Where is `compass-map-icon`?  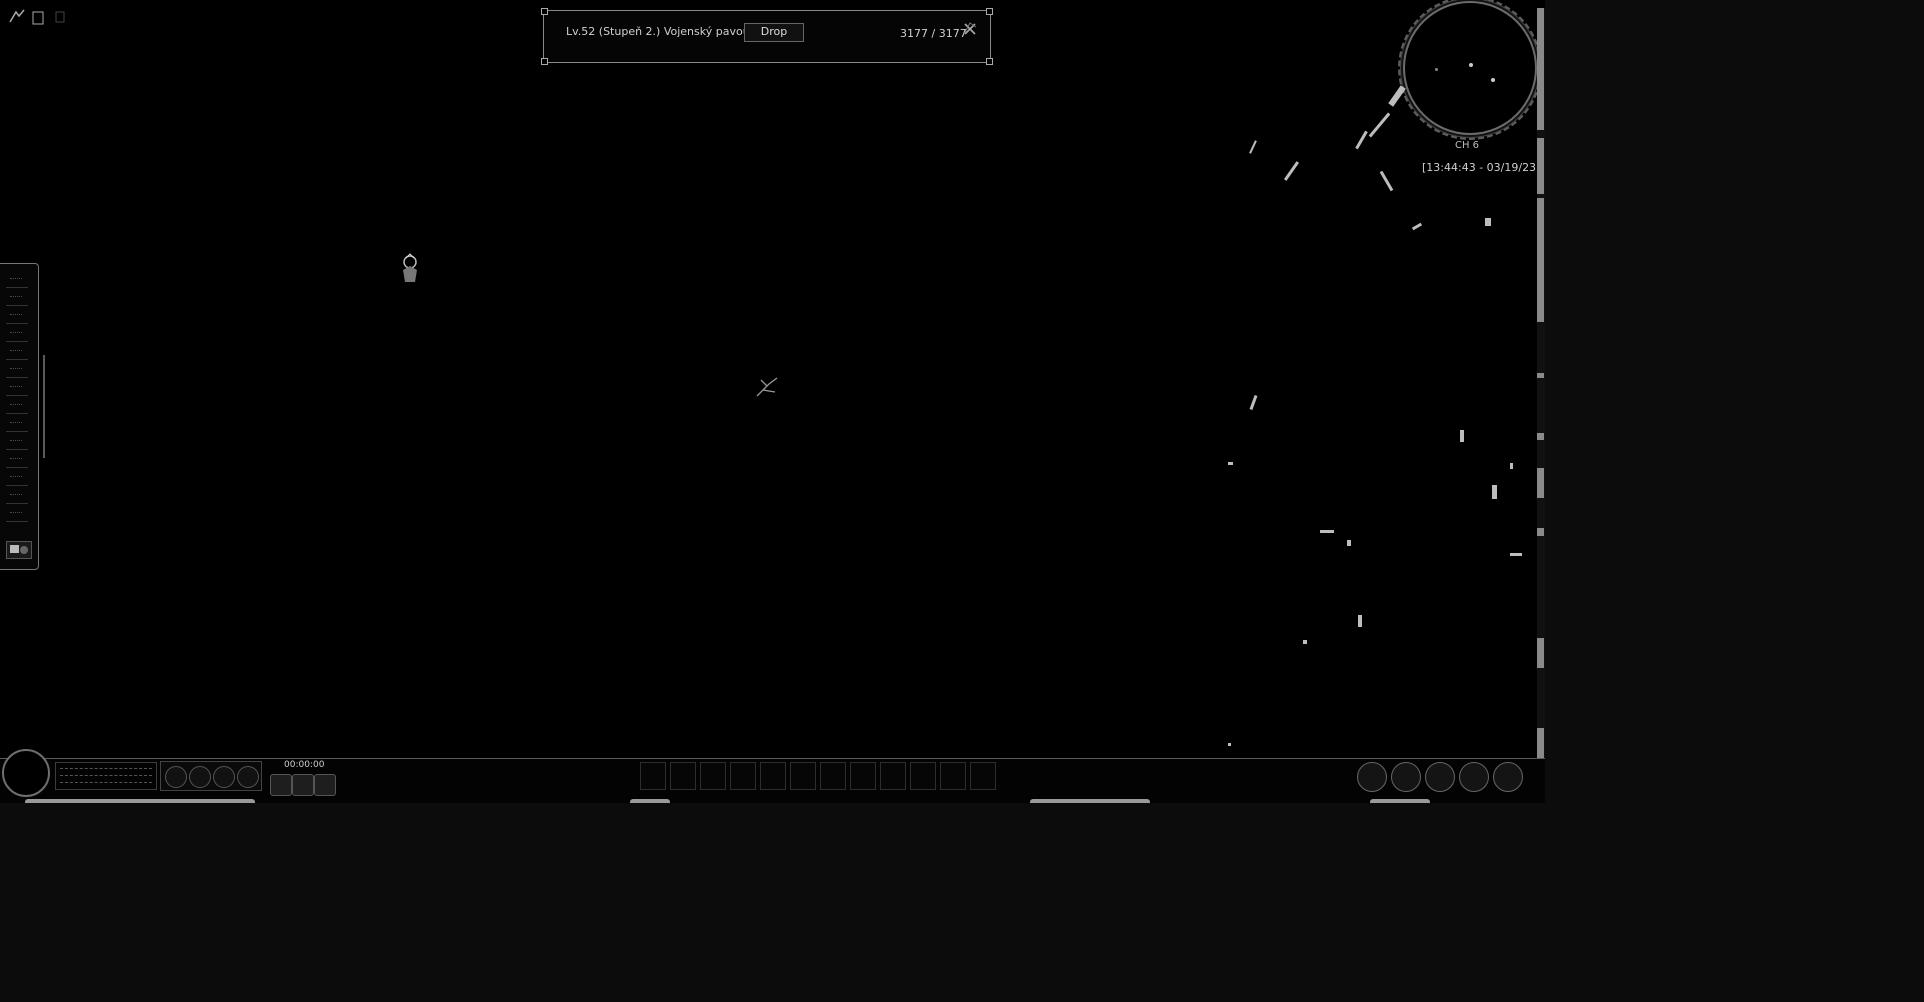 compass-map-icon is located at coordinates (1470, 68).